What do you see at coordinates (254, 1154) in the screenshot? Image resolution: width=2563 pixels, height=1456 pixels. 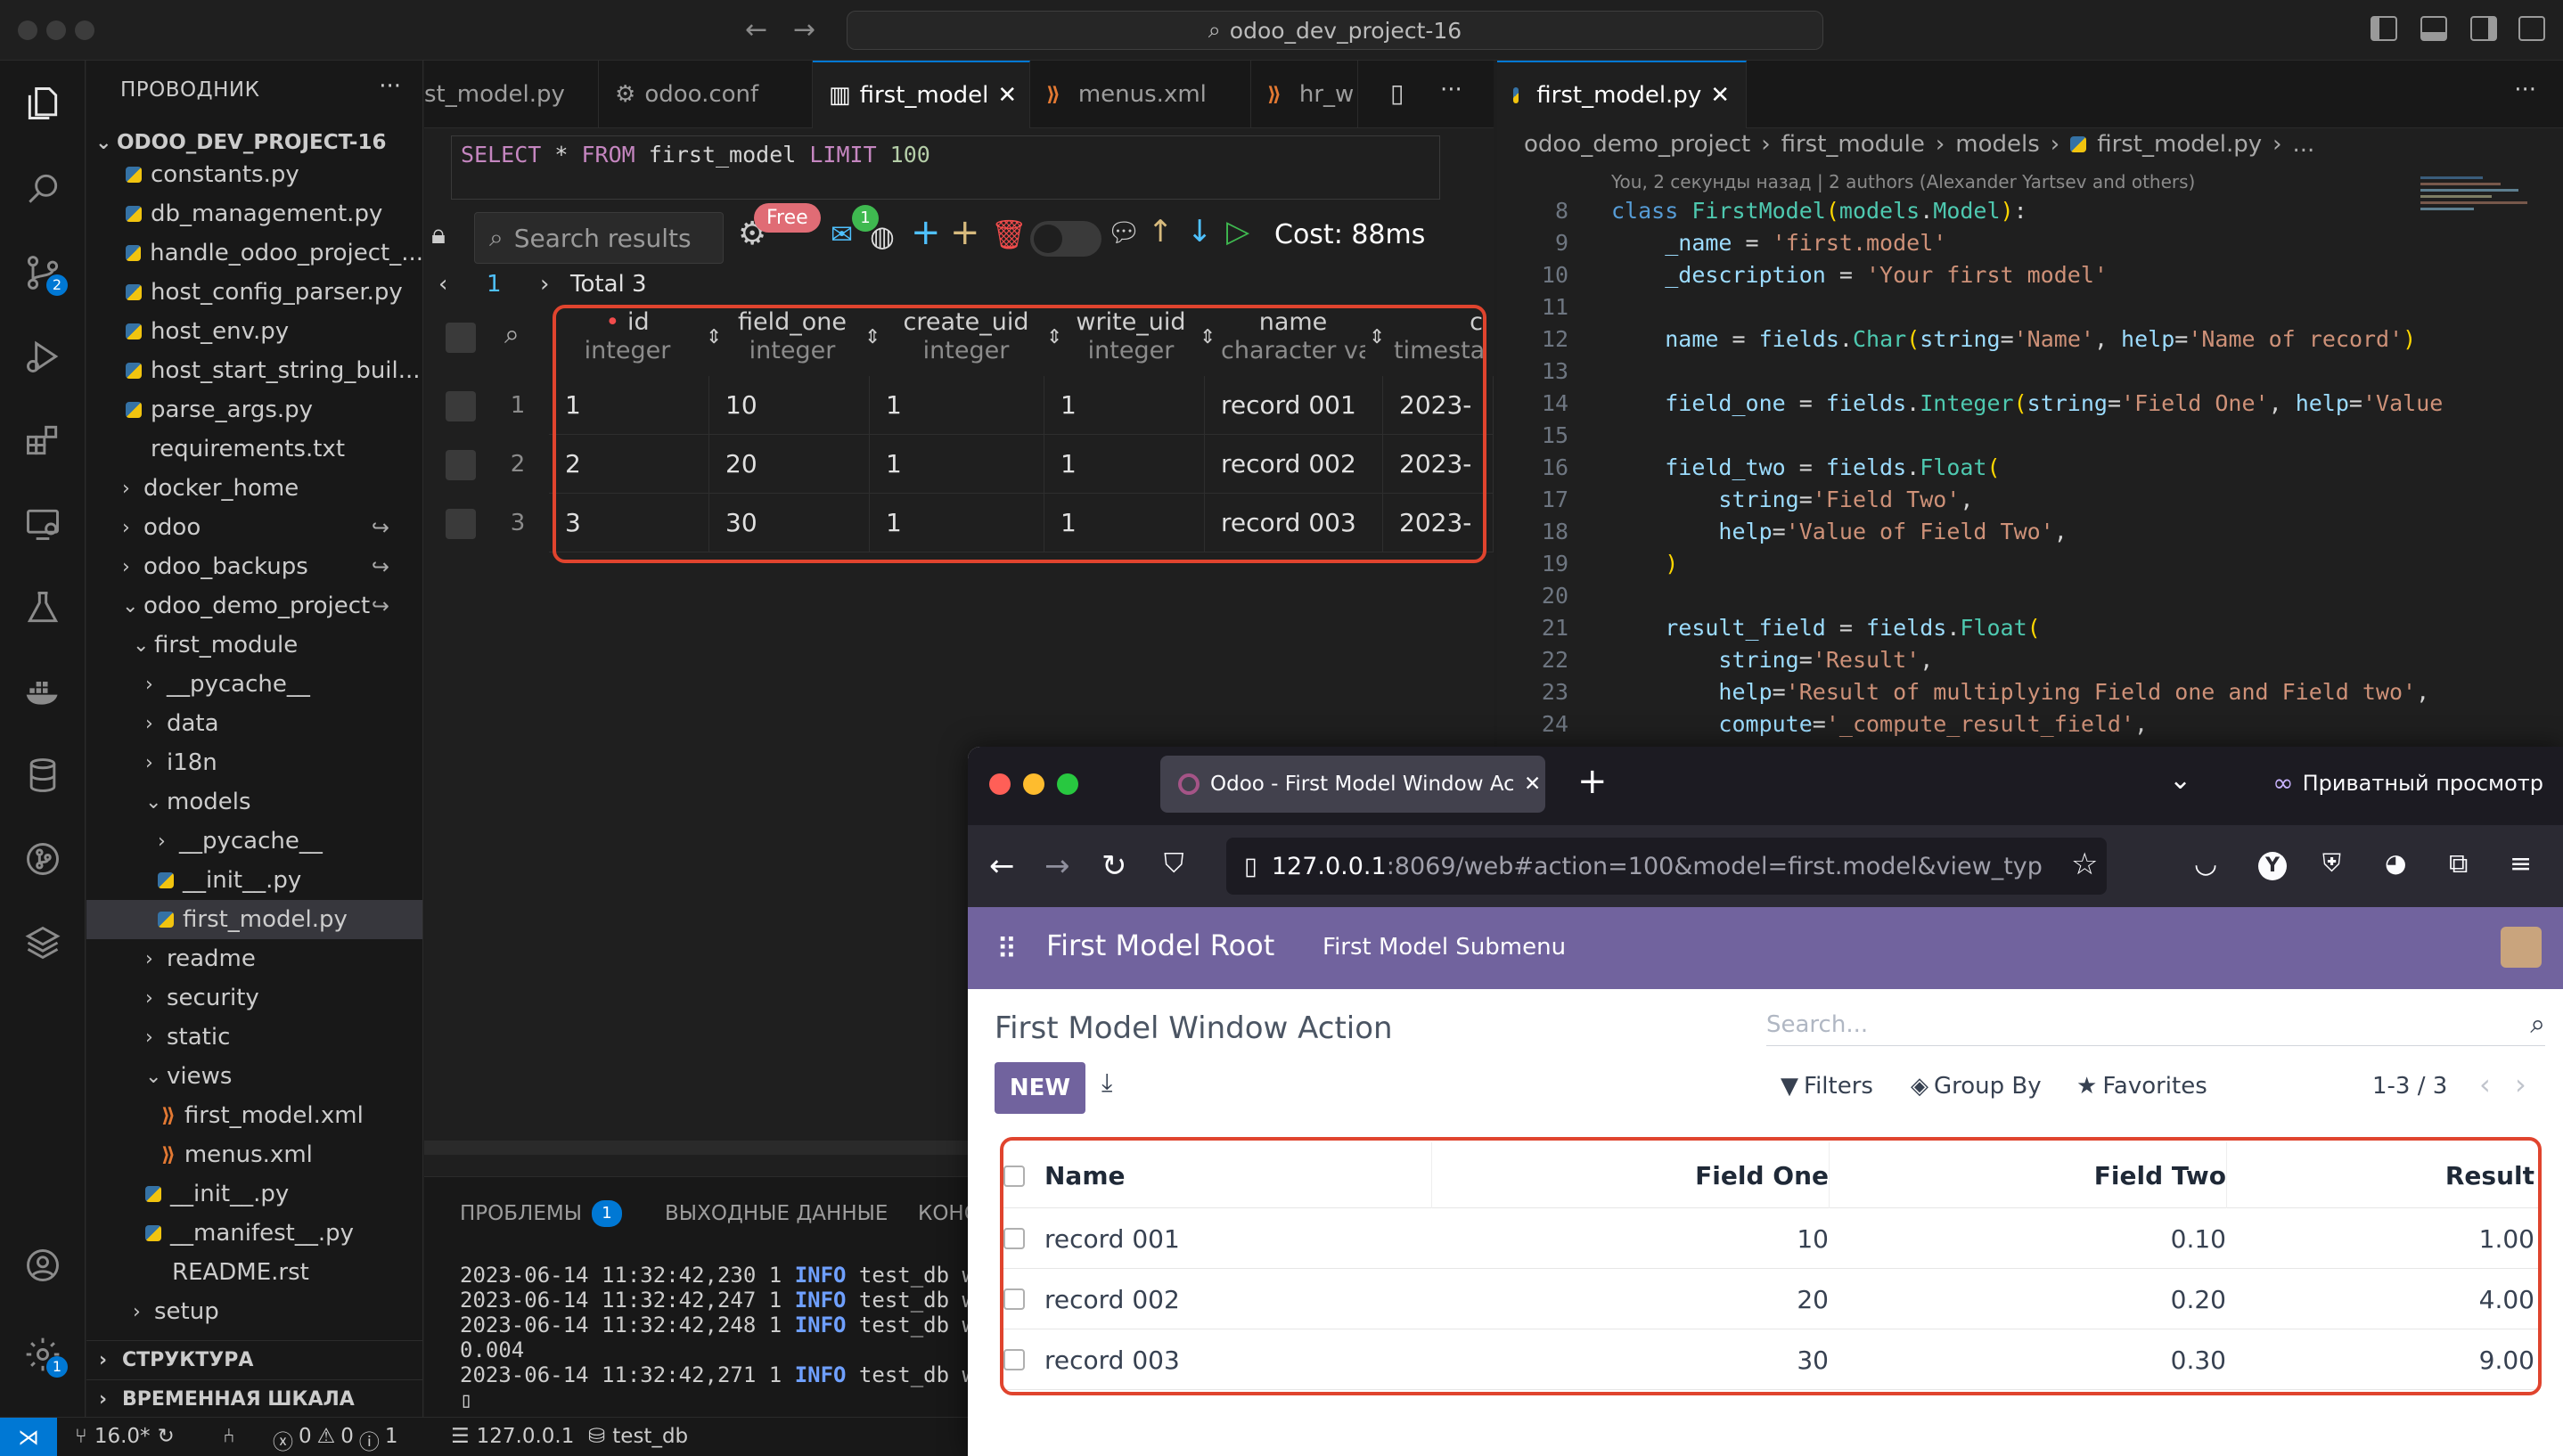 I see `tree-item: ⟫ menus.xml` at bounding box center [254, 1154].